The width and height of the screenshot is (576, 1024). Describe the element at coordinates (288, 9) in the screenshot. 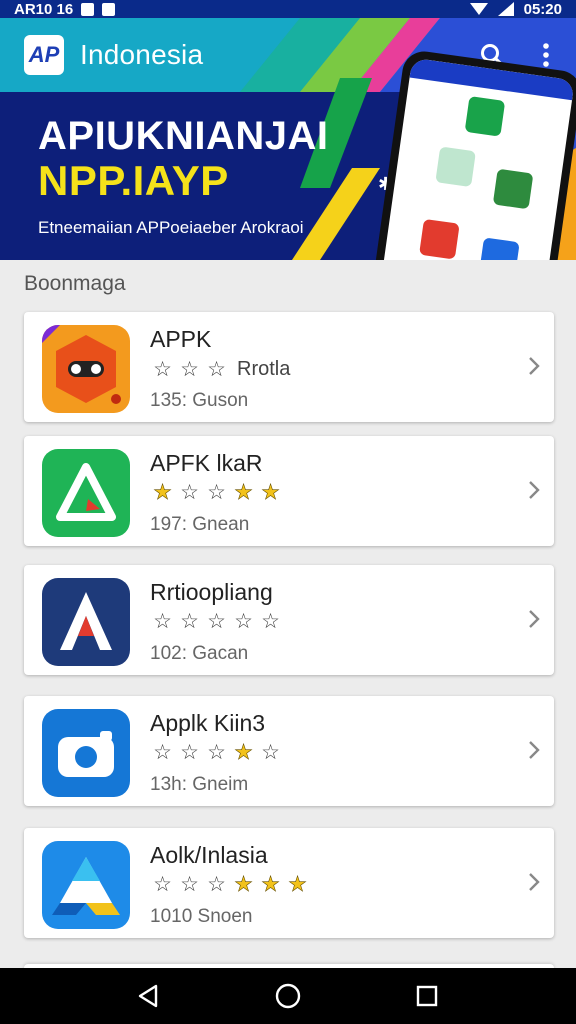

I see `status-bar: AR10 16 05:20` at that location.